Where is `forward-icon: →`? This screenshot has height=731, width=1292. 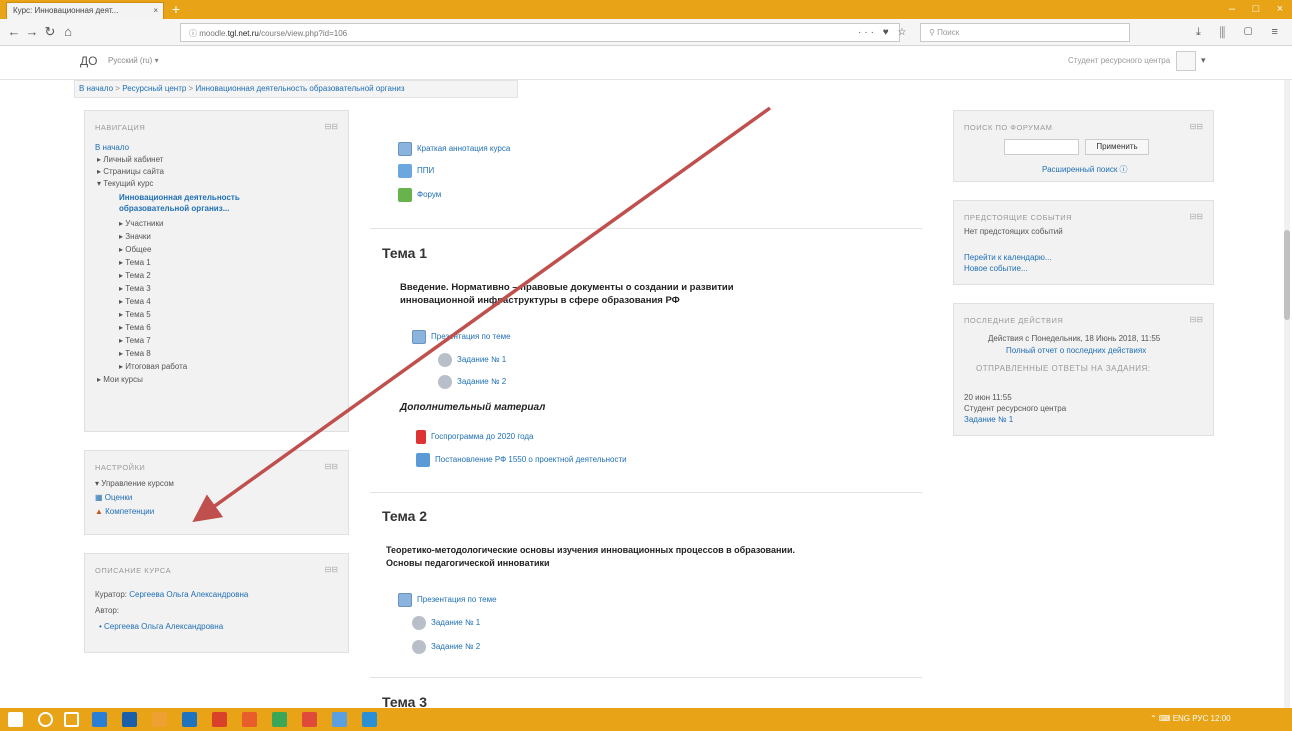
forward-icon: → is located at coordinates (32, 32).